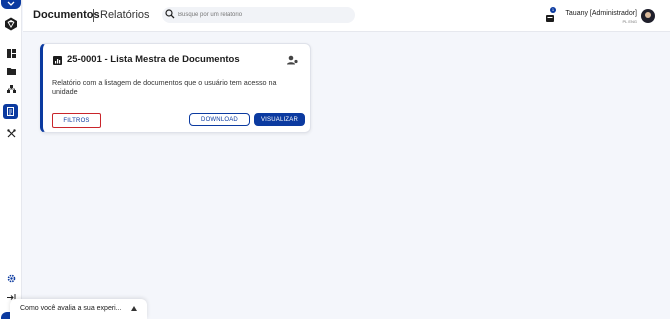 Image resolution: width=670 pixels, height=319 pixels. Describe the element at coordinates (11, 159) in the screenshot. I see `sidebar` at that location.